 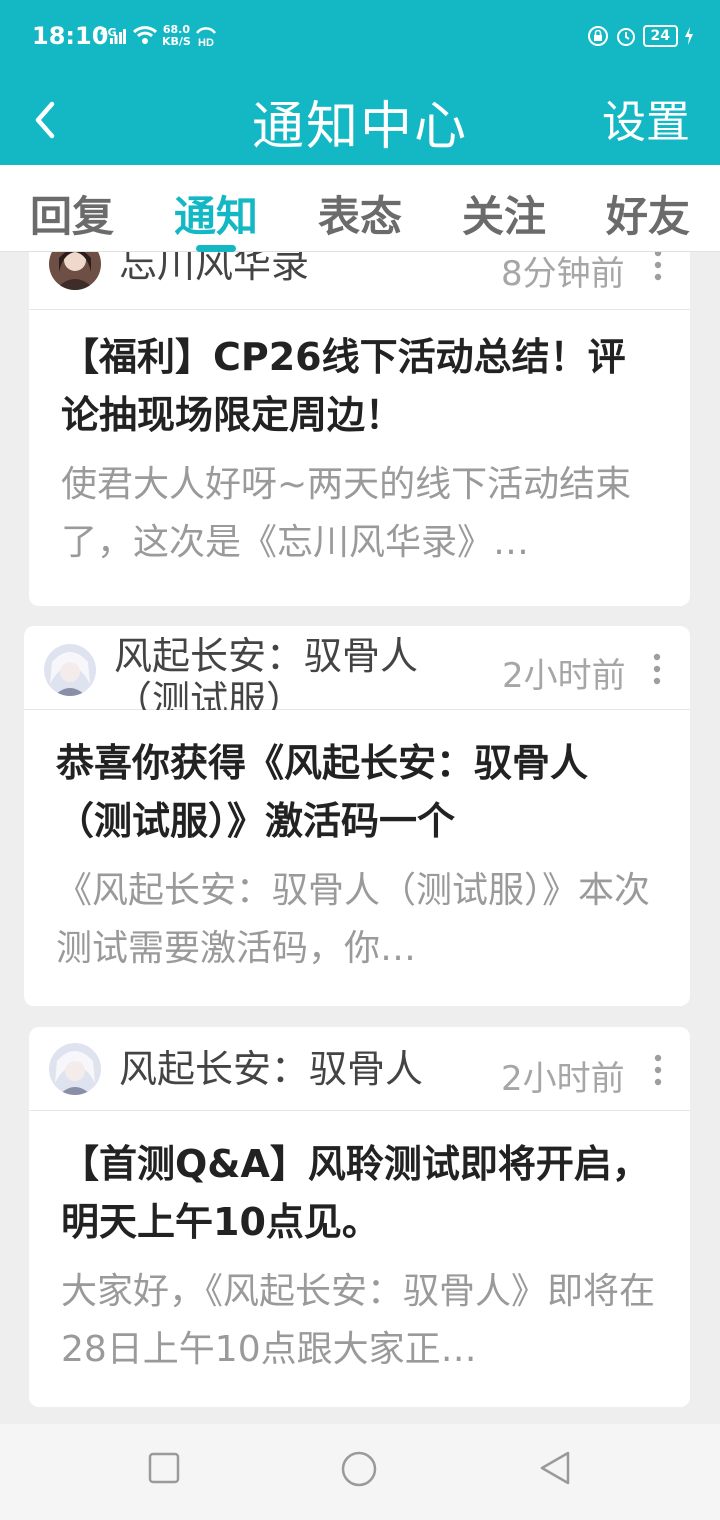 What do you see at coordinates (361, 1193) in the screenshot?
I see `notification-title: 【首测Q&A】风聆测试即将开启，明天上午10点见。` at bounding box center [361, 1193].